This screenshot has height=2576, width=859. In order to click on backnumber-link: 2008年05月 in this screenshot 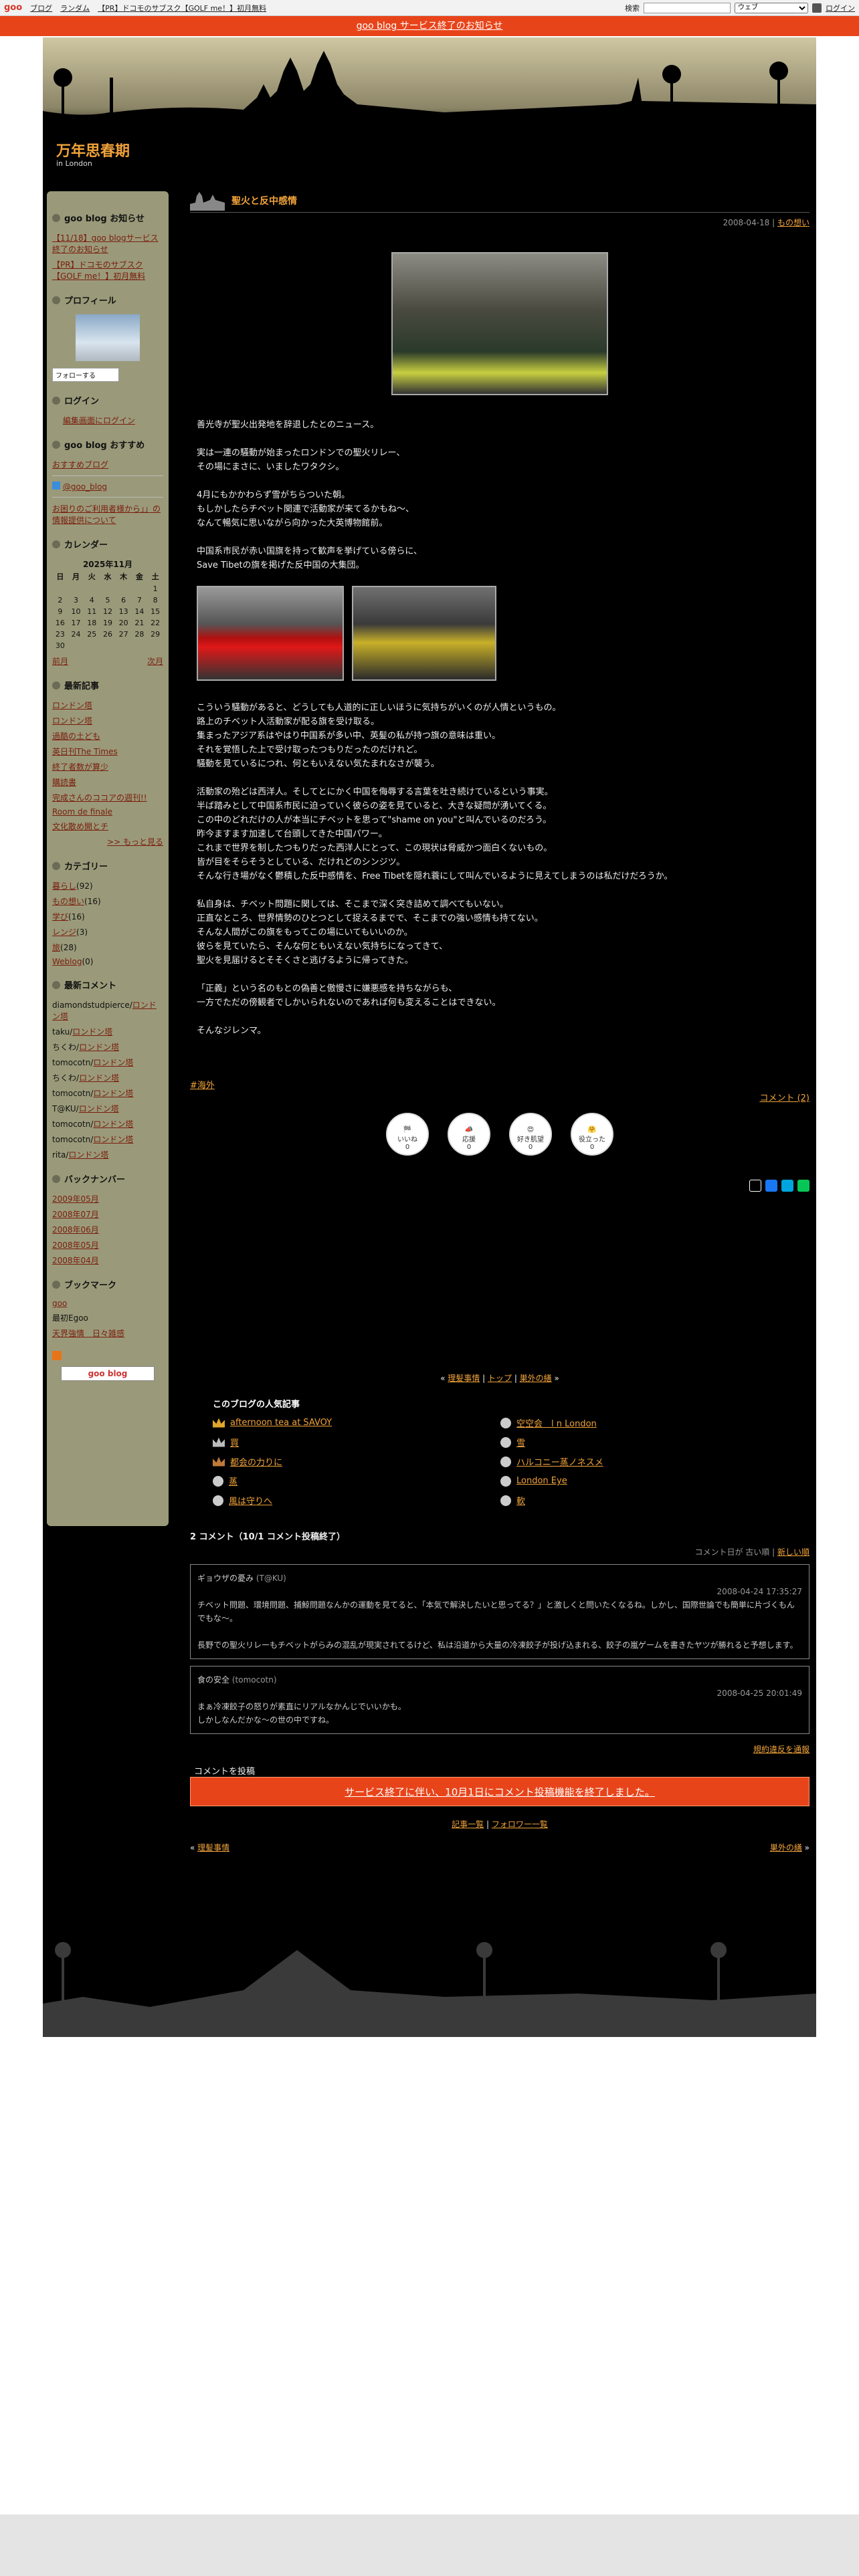, I will do `click(75, 1245)`.